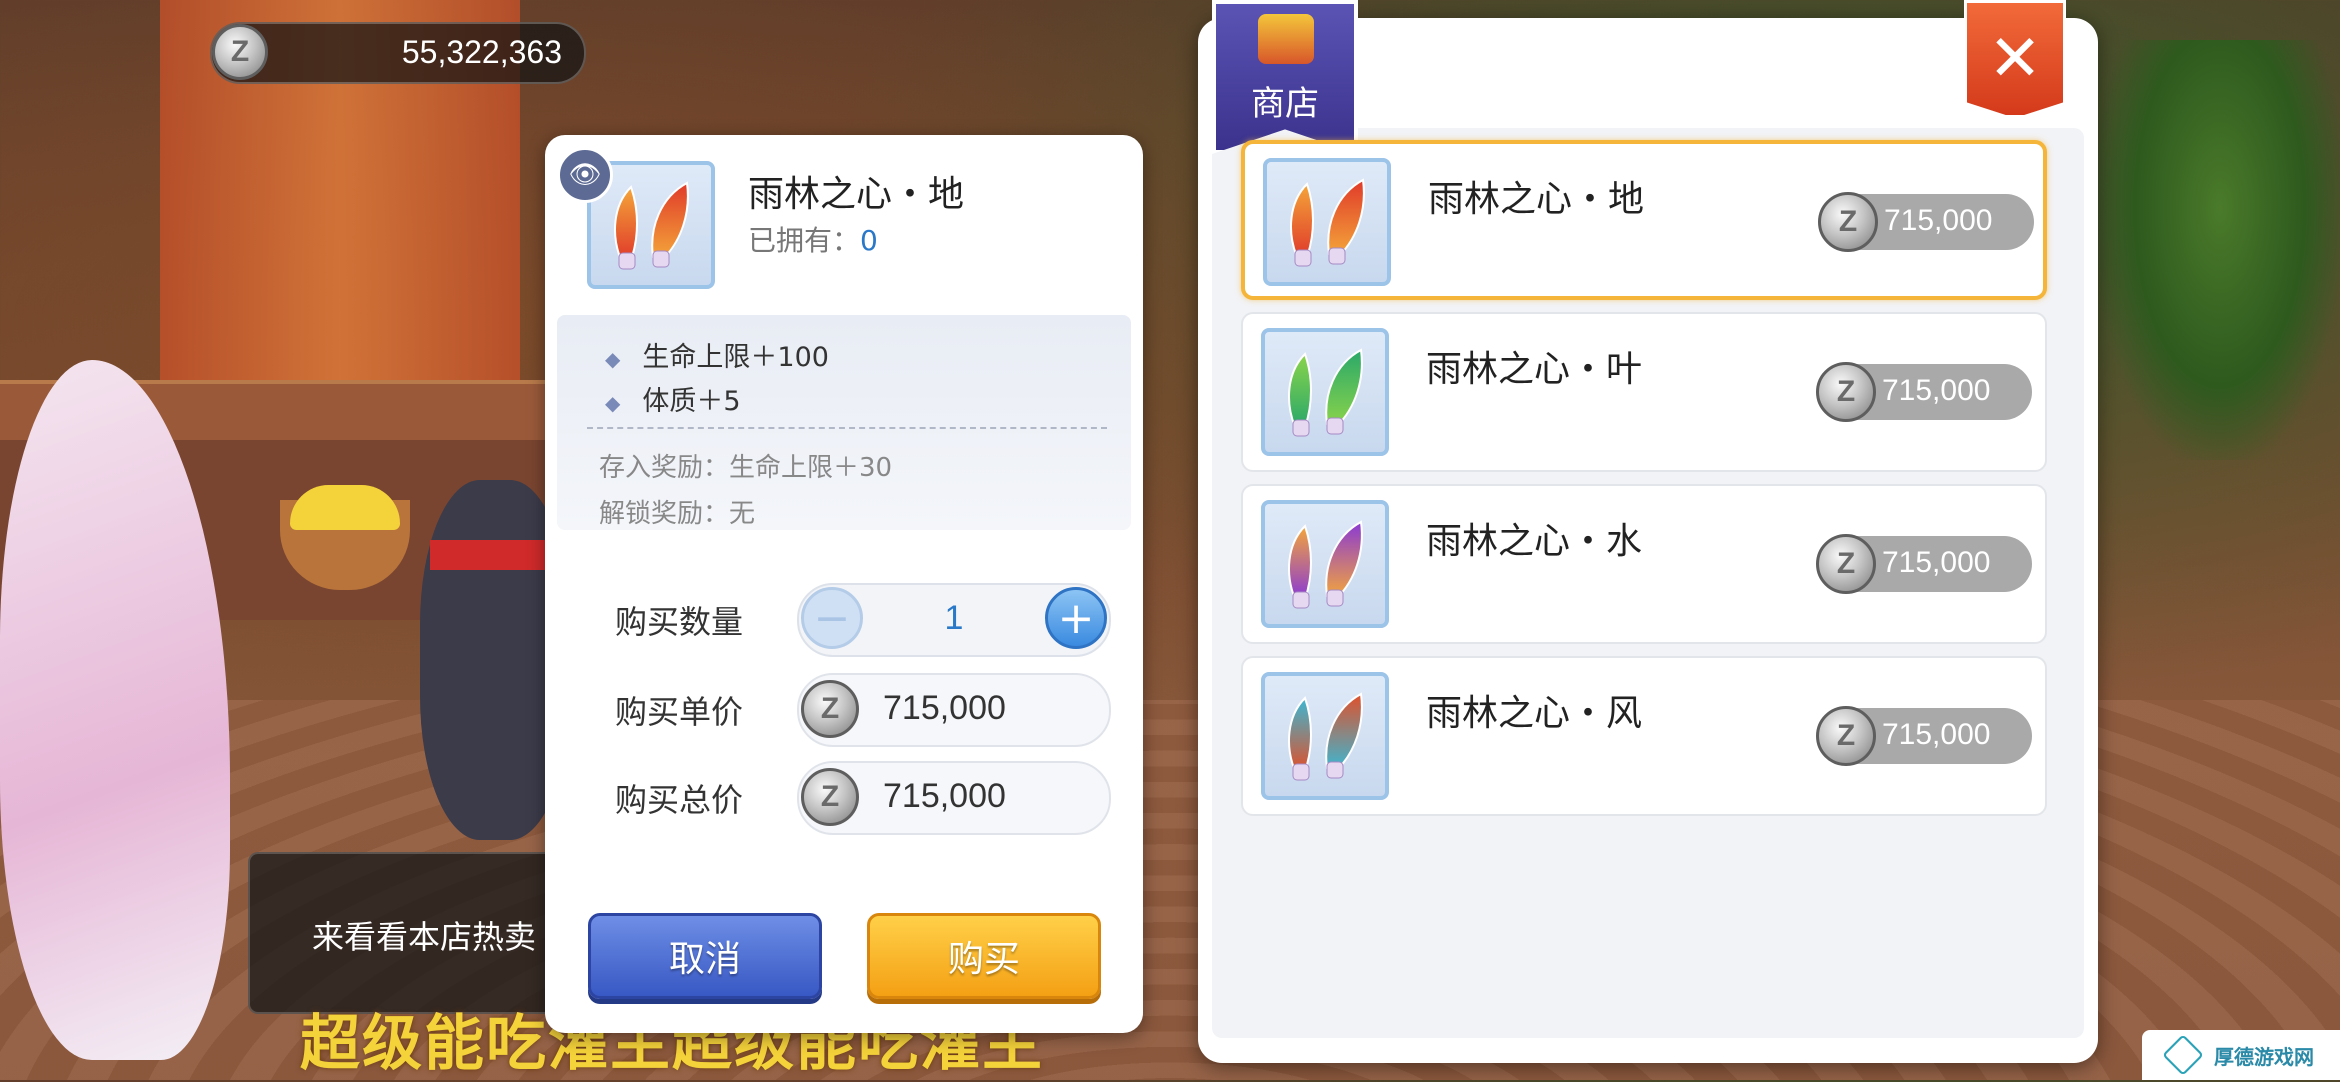  I want to click on total-price-value: 715,000, so click(944, 796).